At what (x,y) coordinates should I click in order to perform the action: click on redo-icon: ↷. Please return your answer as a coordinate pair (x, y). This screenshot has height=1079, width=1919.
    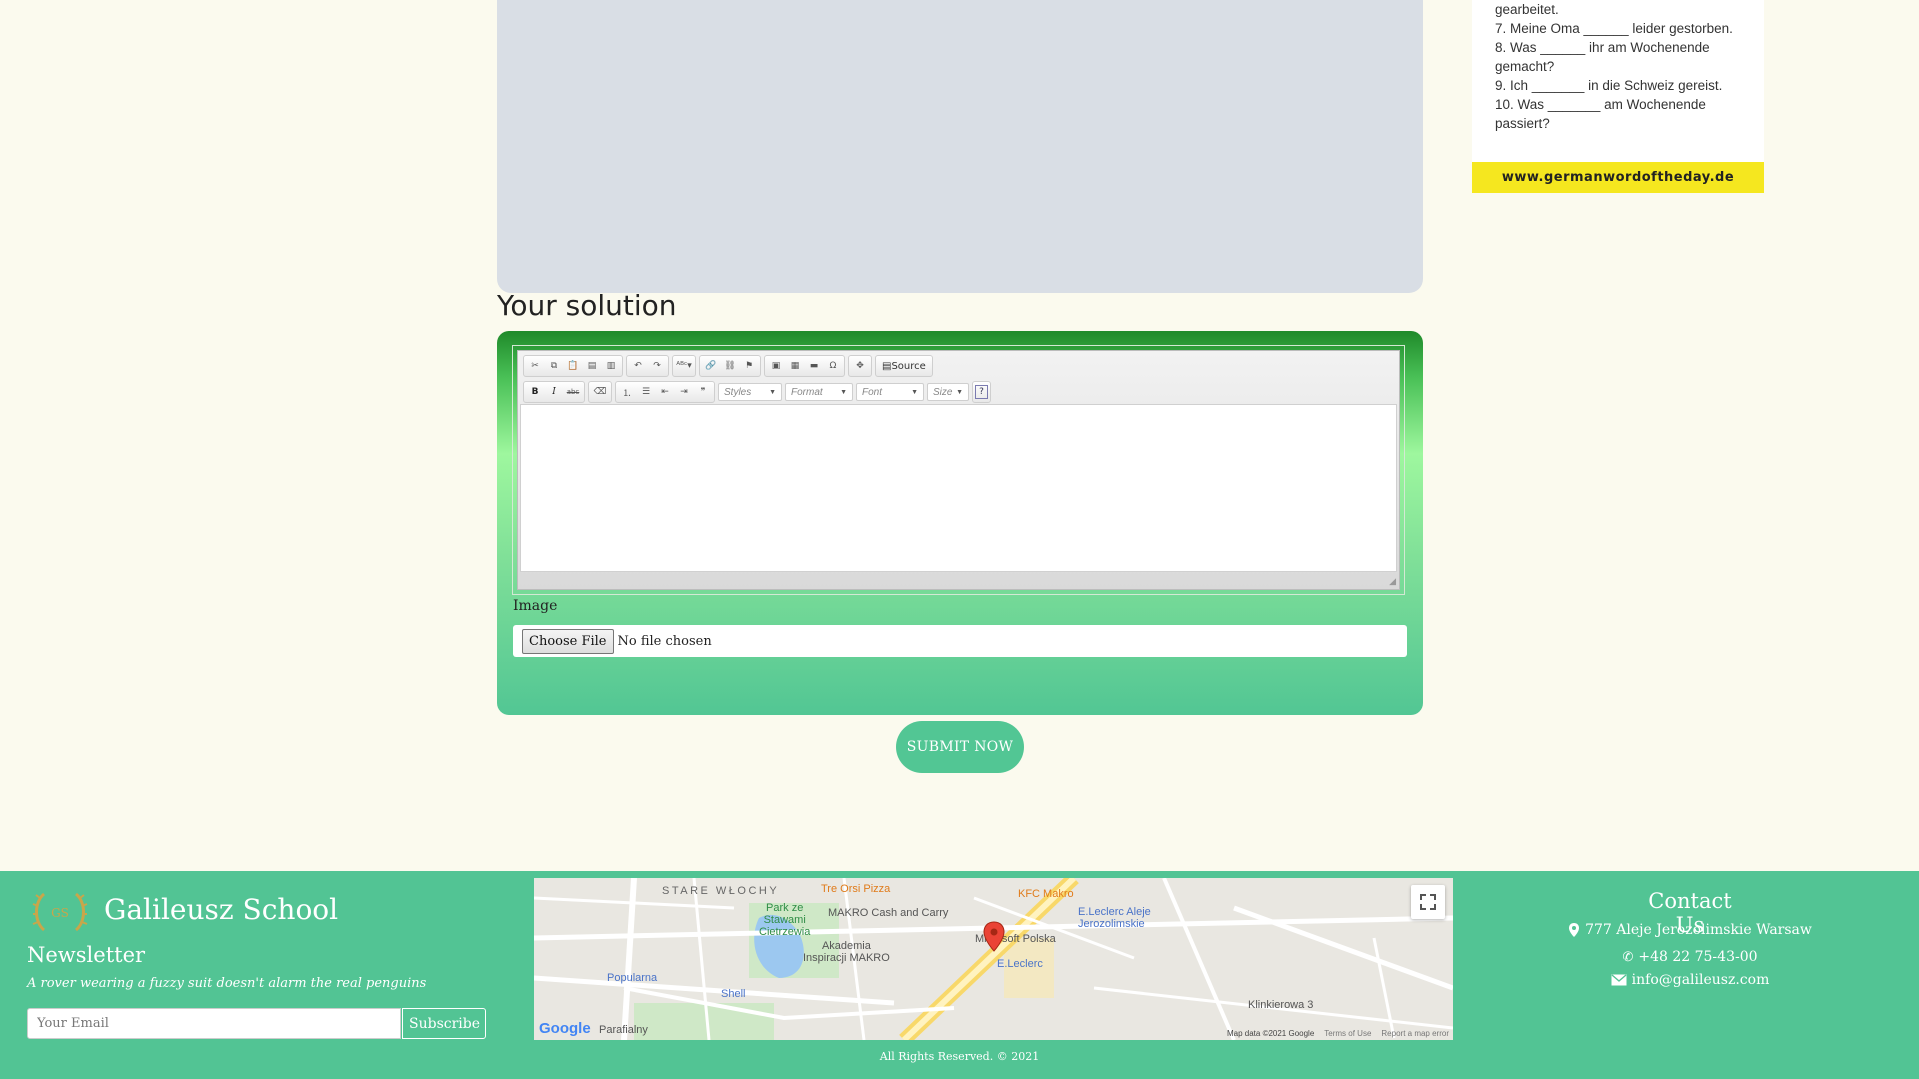
    Looking at the image, I should click on (657, 366).